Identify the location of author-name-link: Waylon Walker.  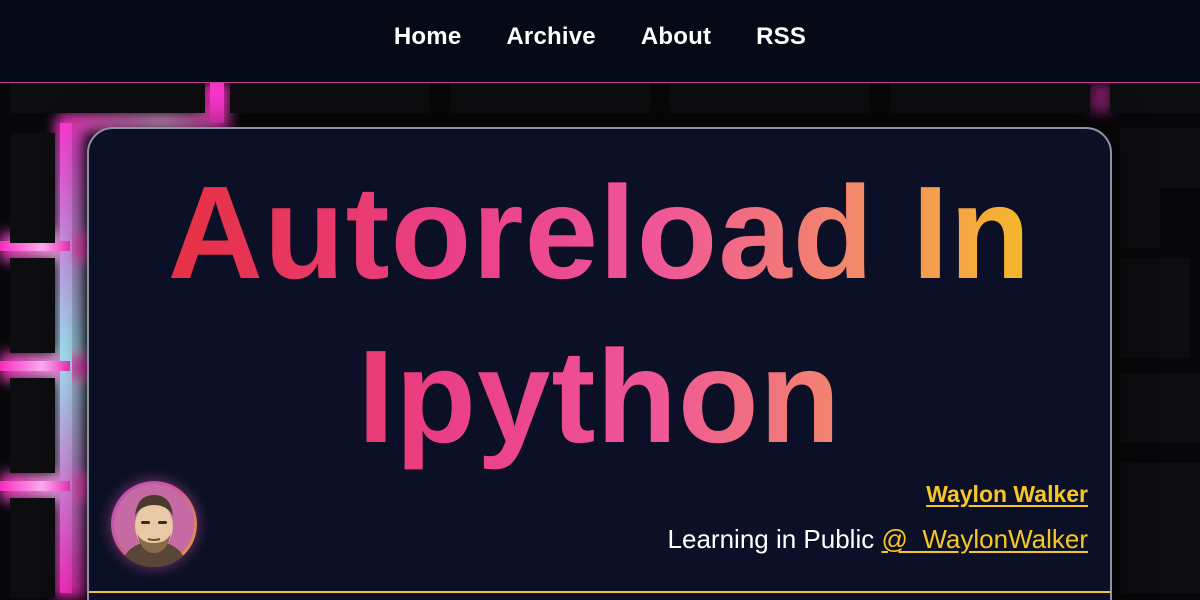
(1007, 494).